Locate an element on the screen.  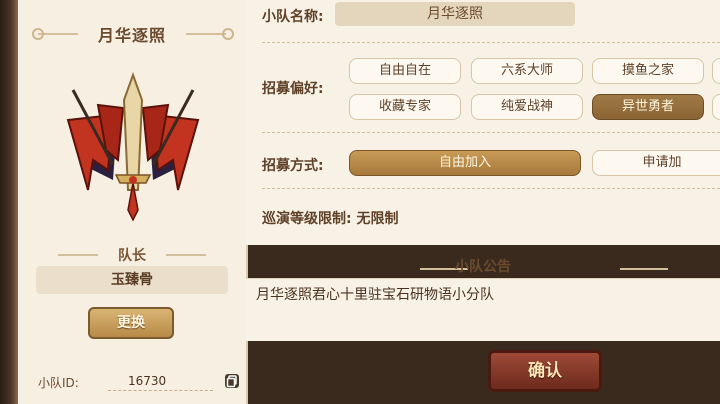
notice-text: 月华逐照君心十里驻宝石研物语小分队 is located at coordinates (375, 295).